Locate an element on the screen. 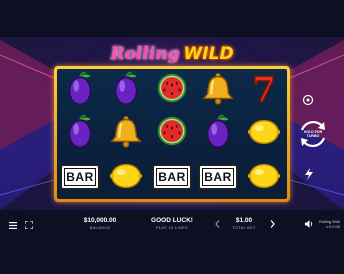  seven-symbol: 7 is located at coordinates (264, 90).